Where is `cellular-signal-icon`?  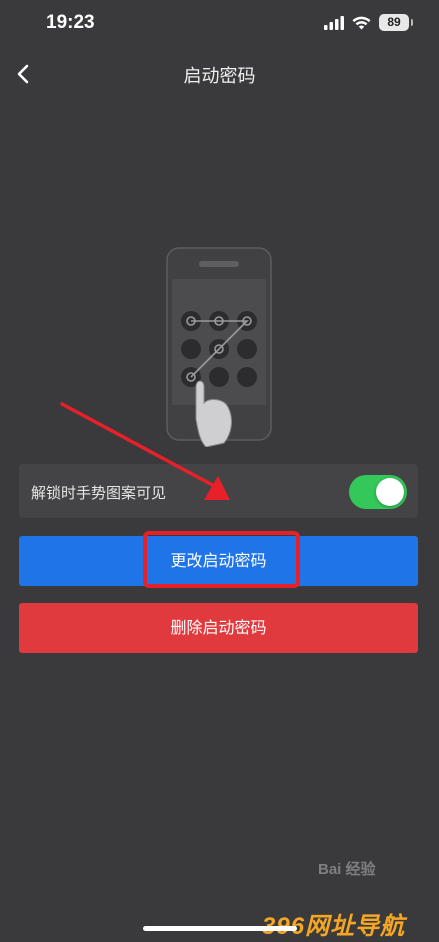
cellular-signal-icon is located at coordinates (334, 22).